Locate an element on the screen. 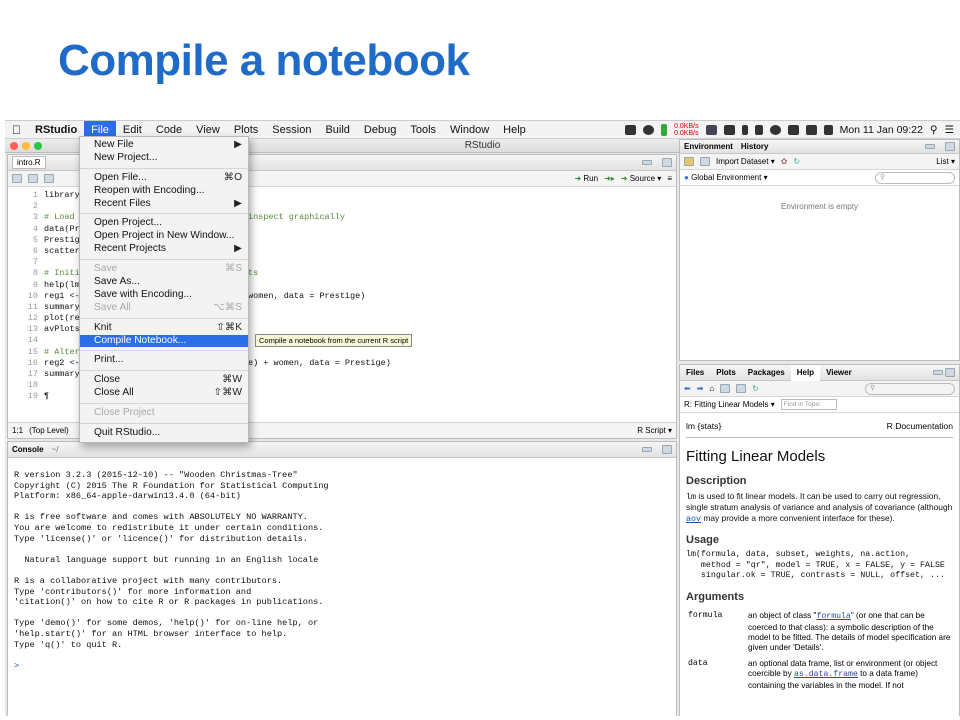 This screenshot has height=720, width=960. clock-text: Mon 11 Jan 09:22 is located at coordinates (881, 130).